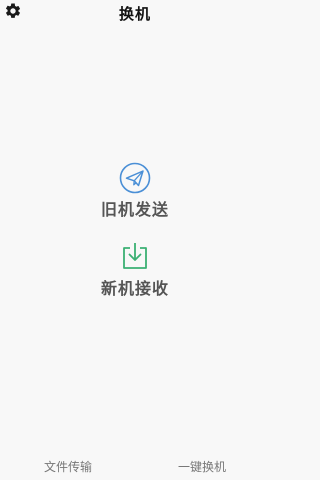 The image size is (320, 480). What do you see at coordinates (68, 466) in the screenshot?
I see `nav-tab-file-transfer: 文件传输` at bounding box center [68, 466].